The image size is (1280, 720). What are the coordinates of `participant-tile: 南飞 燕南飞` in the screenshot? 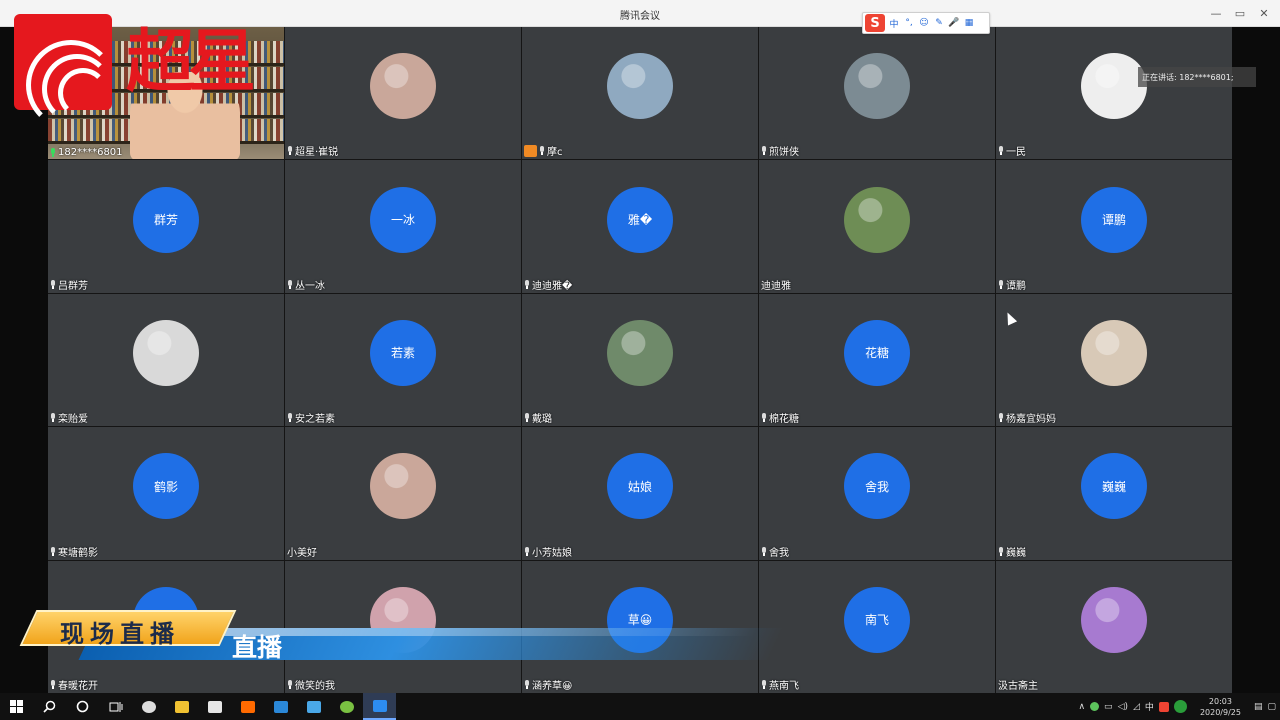 It's located at (877, 626).